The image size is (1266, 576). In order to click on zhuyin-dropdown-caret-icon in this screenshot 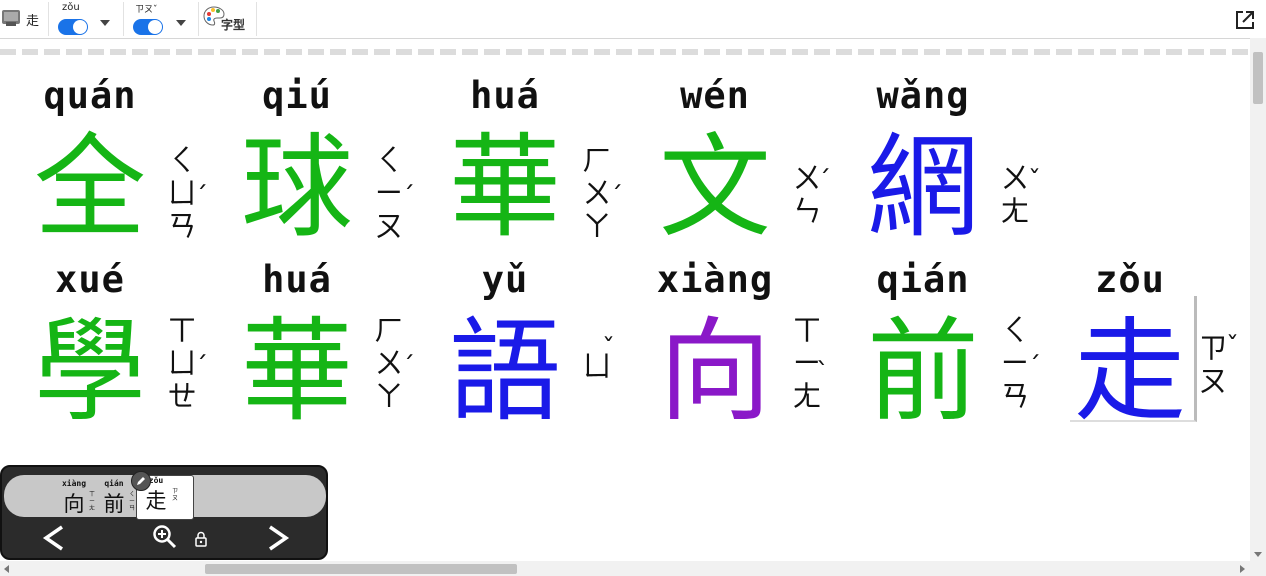, I will do `click(181, 23)`.